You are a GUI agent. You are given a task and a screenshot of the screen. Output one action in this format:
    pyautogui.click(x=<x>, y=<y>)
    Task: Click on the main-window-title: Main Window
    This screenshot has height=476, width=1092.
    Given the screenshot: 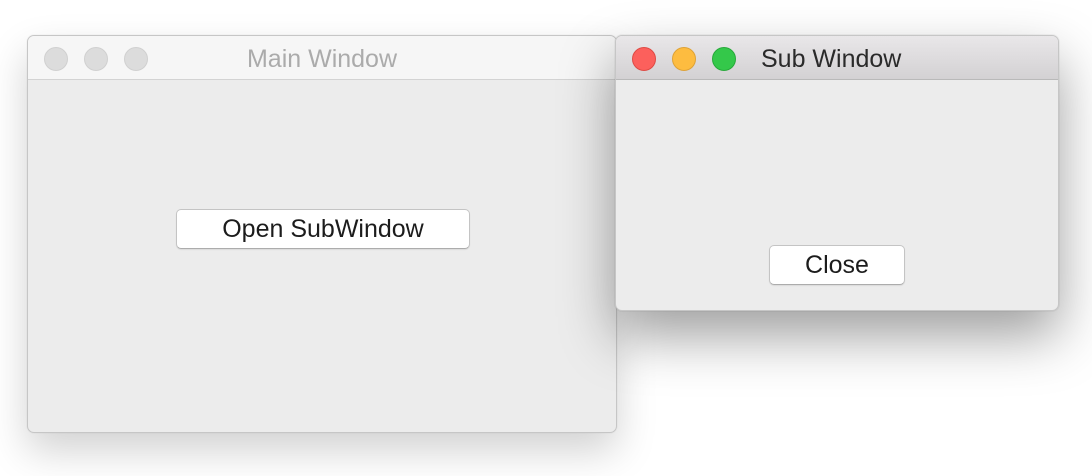 What is the action you would take?
    pyautogui.click(x=322, y=59)
    